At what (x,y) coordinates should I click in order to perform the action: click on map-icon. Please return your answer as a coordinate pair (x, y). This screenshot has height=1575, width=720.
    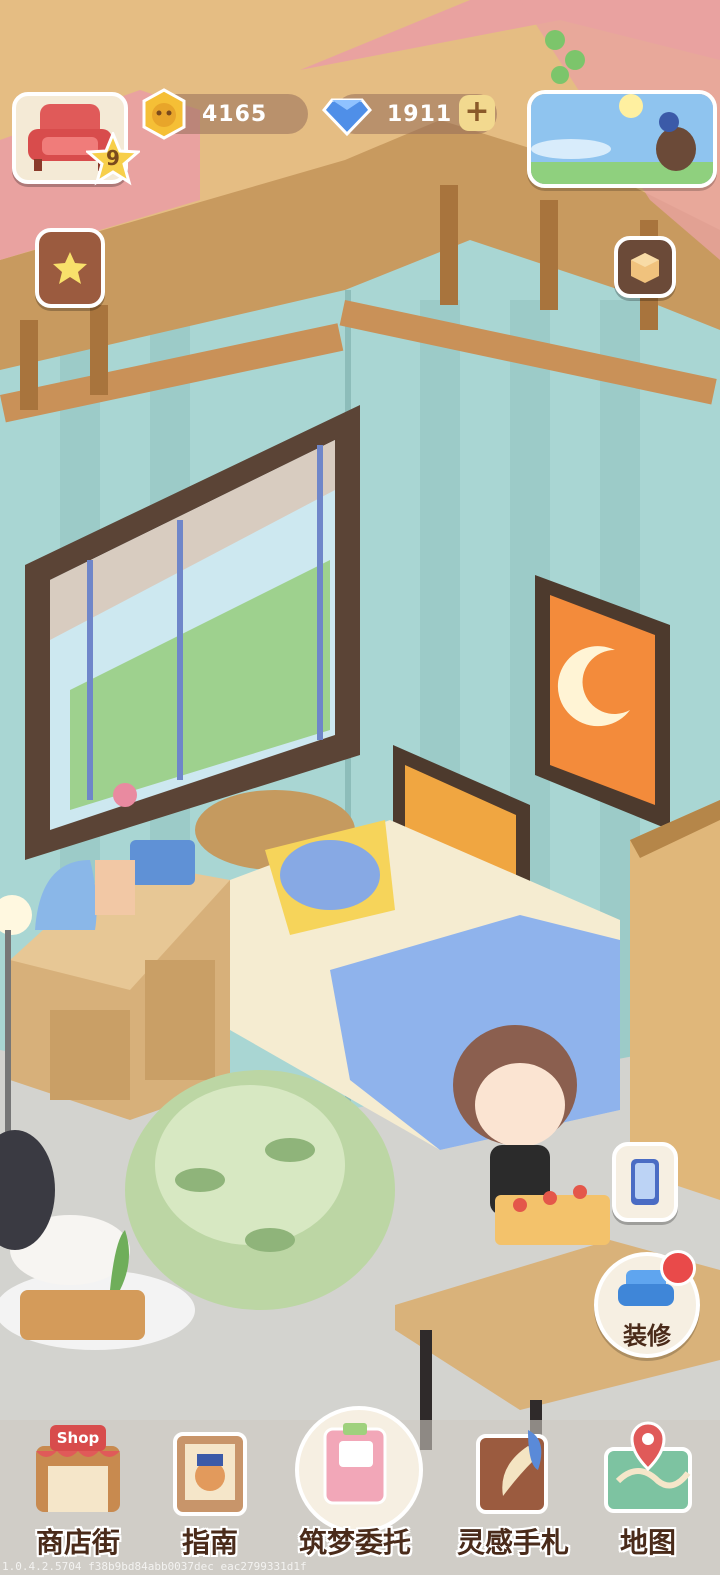
    Looking at the image, I should click on (648, 1467).